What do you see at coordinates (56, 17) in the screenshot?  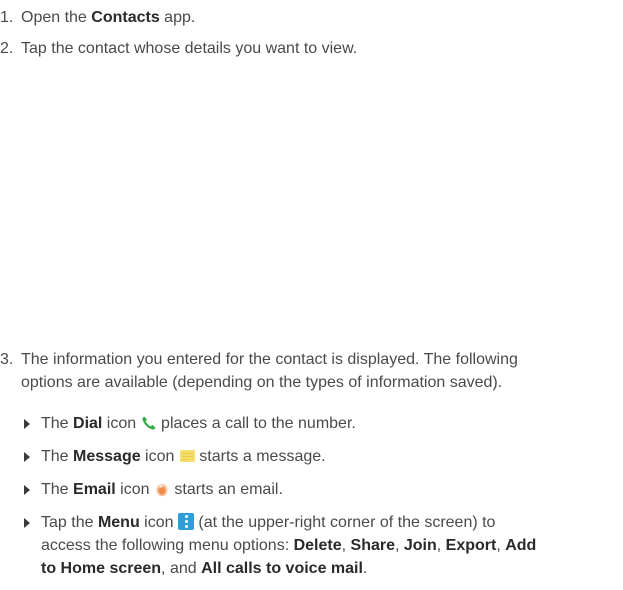 I see `step-text: Open the` at bounding box center [56, 17].